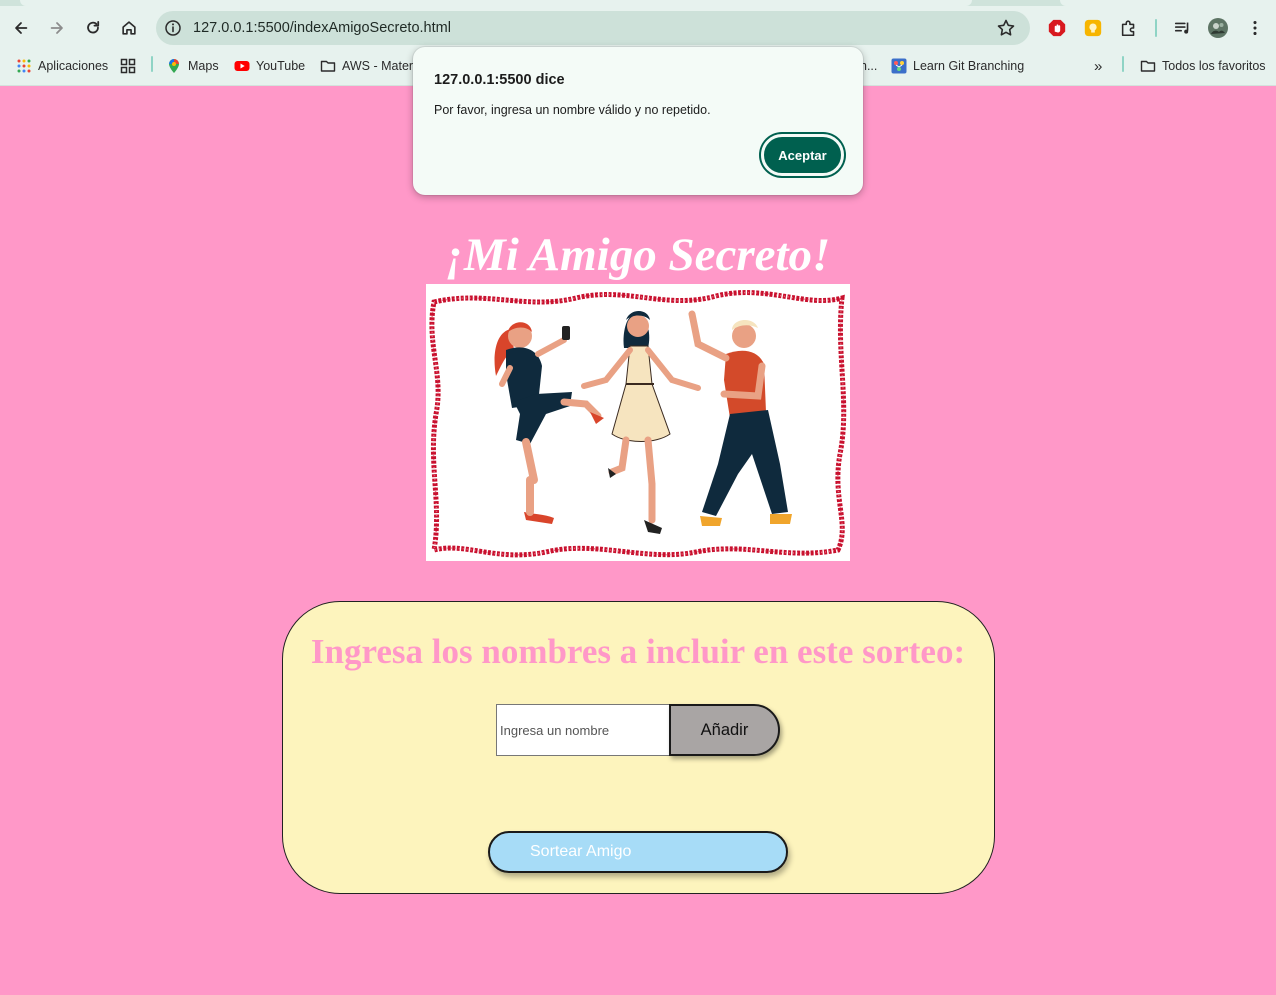 This screenshot has width=1276, height=995. Describe the element at coordinates (638, 255) in the screenshot. I see `page-title: ¡Mi Amigo Secreto!` at that location.